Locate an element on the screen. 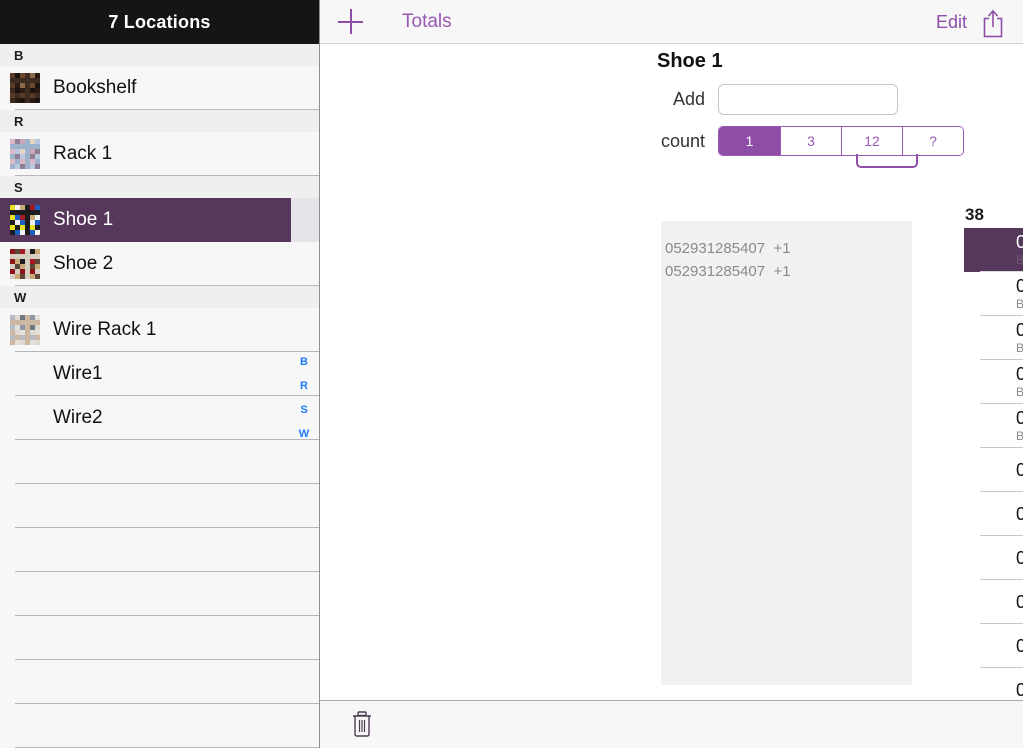 The image size is (1024, 748). table-row: 052931285568Br05 black 10w1 is located at coordinates (993, 382).